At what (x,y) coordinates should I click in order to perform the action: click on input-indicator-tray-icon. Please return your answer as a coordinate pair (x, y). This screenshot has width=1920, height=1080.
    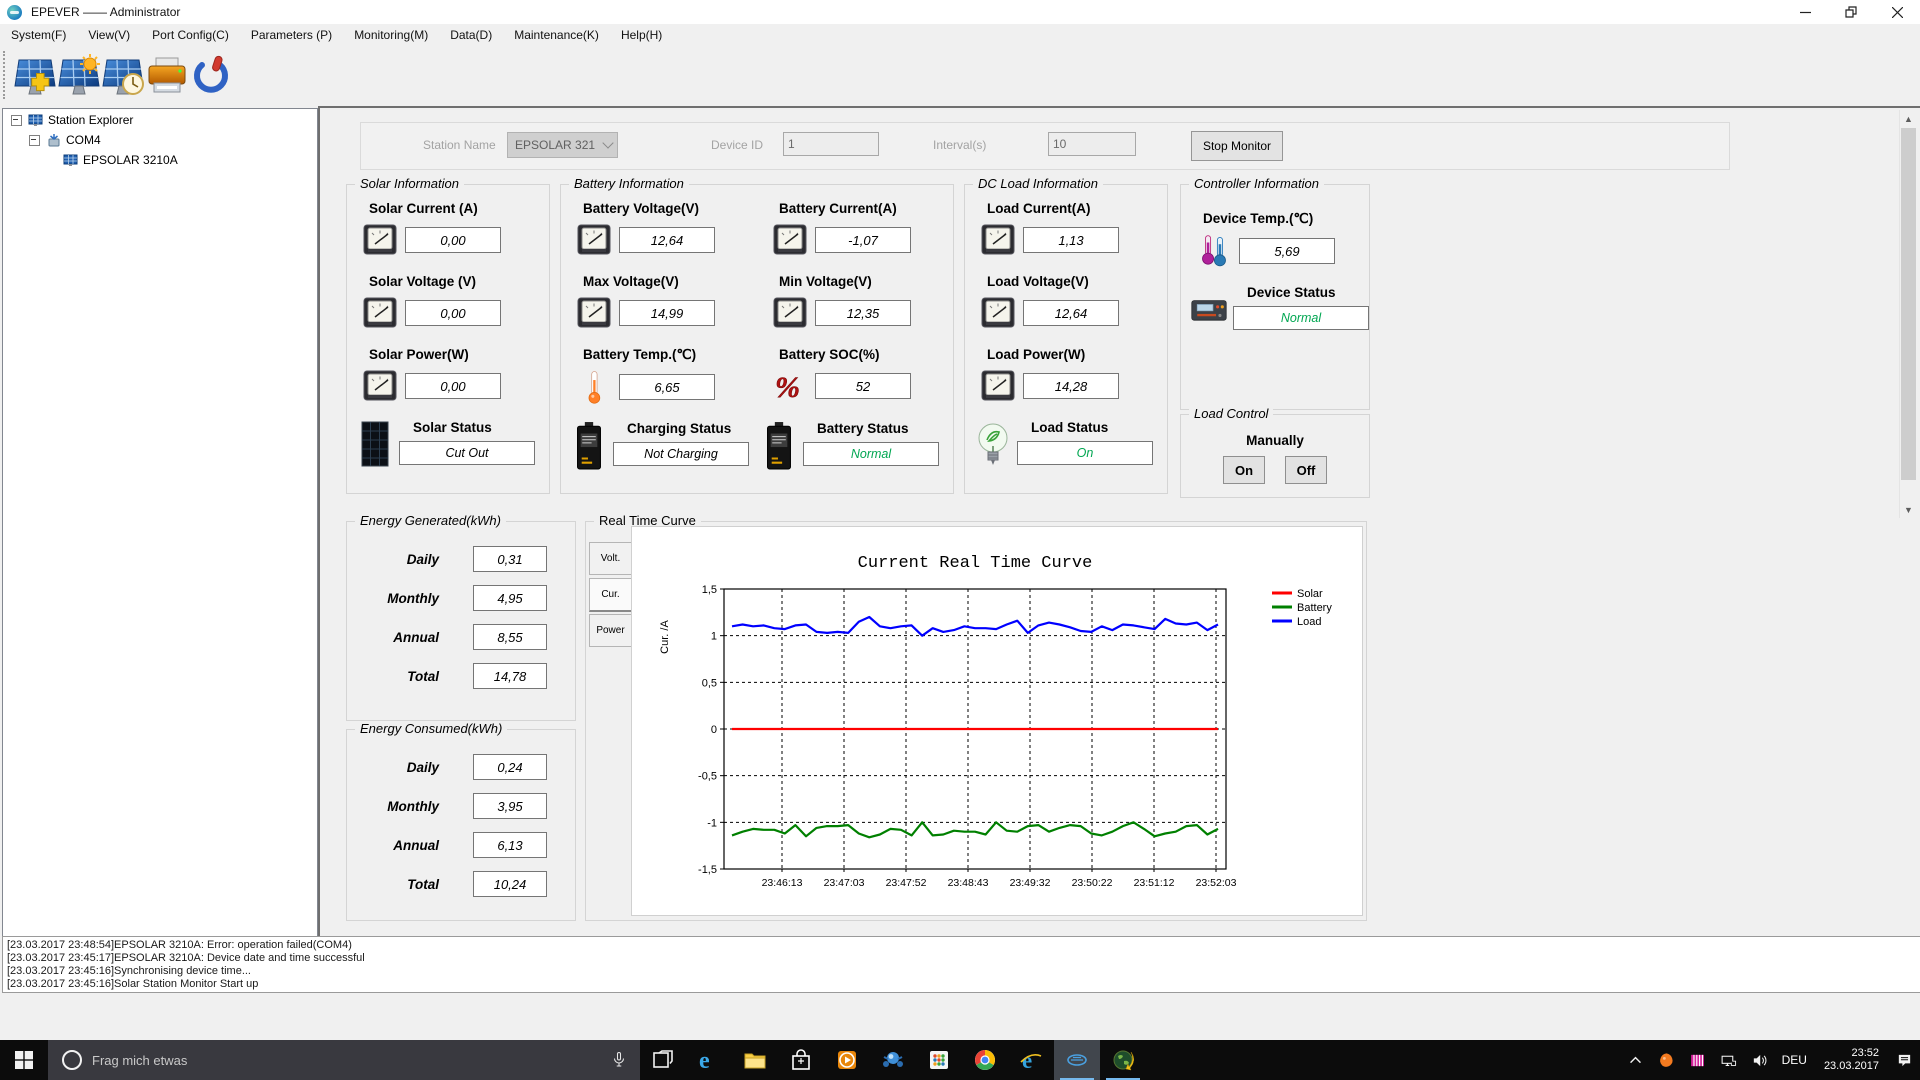
    Looking at the image, I should click on (1697, 1060).